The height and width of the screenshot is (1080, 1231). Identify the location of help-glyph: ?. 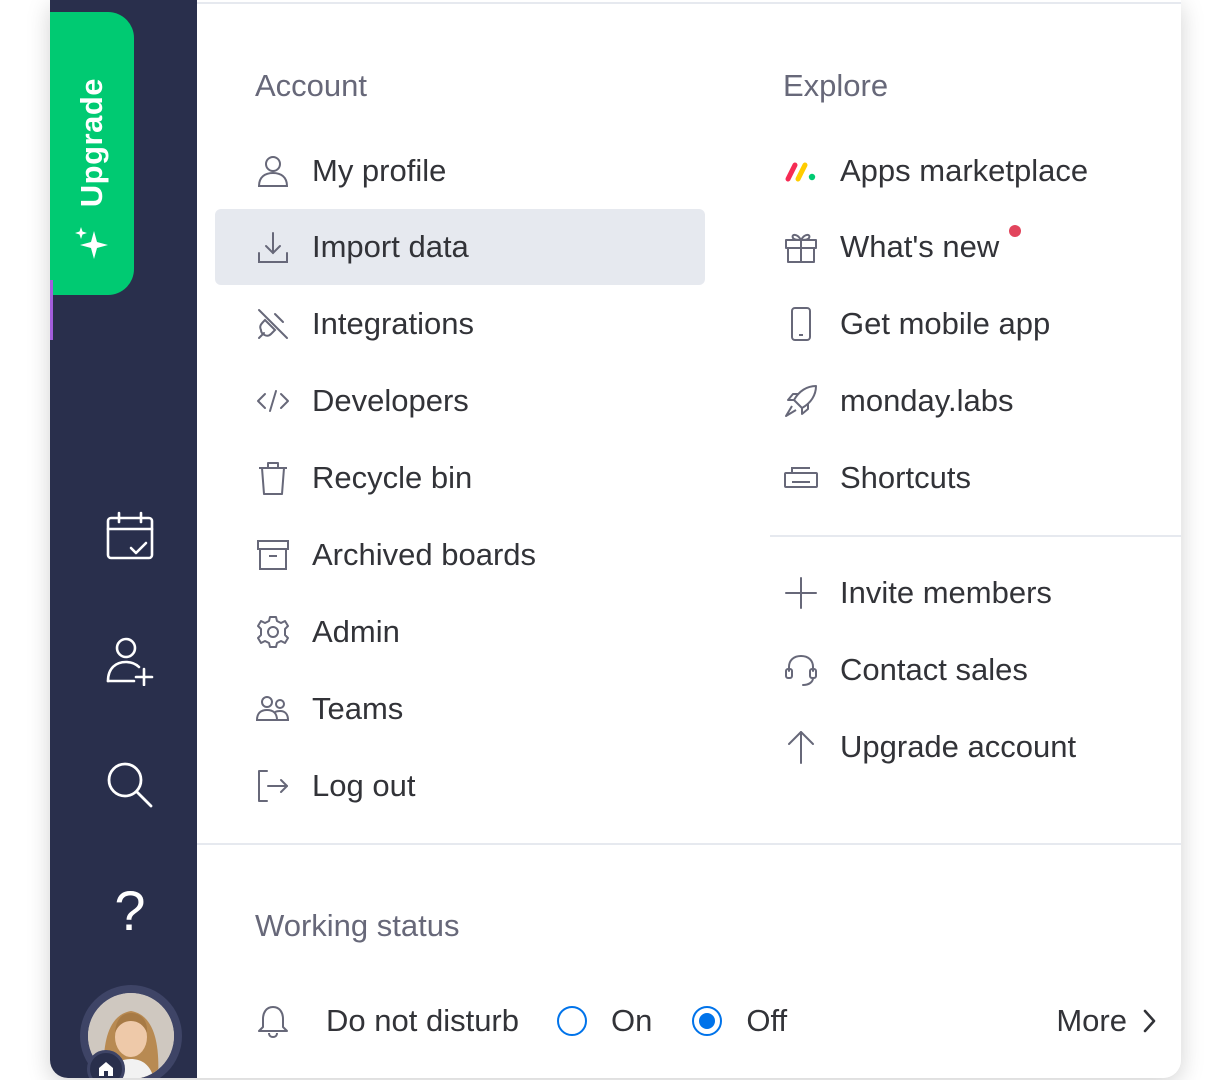
(130, 910).